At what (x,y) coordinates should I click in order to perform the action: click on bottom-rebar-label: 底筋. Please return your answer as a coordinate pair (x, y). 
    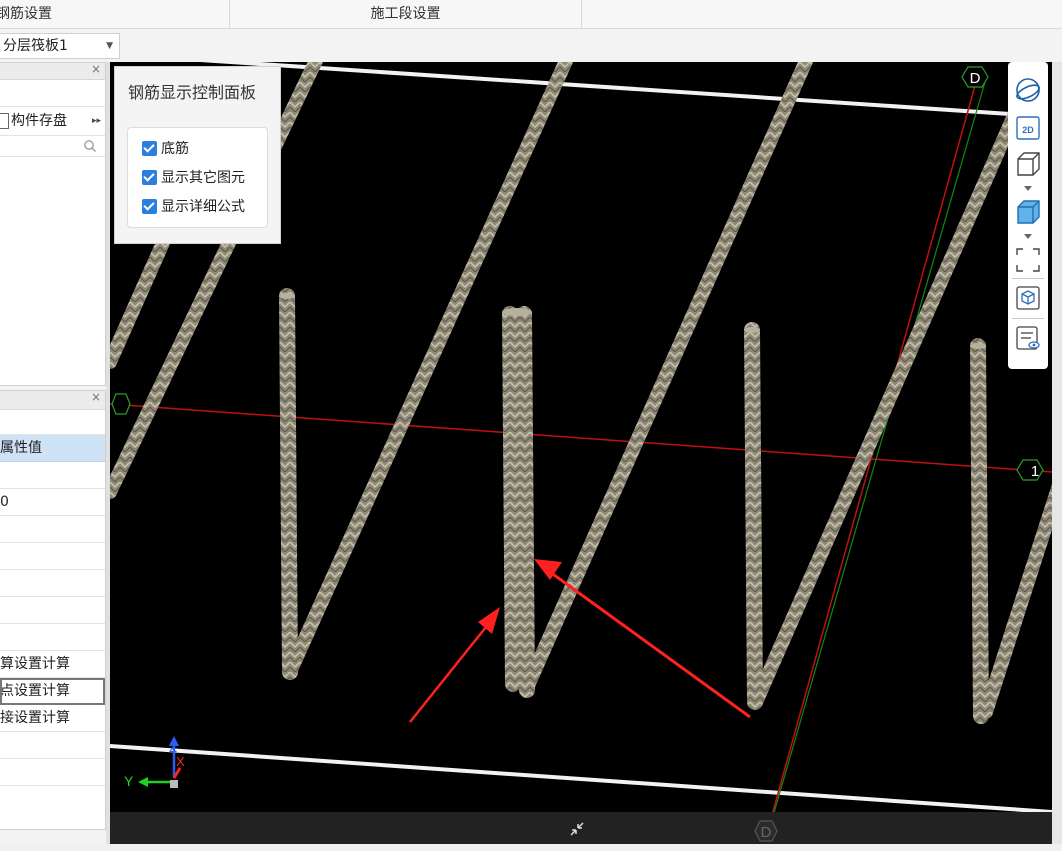
    Looking at the image, I should click on (175, 149).